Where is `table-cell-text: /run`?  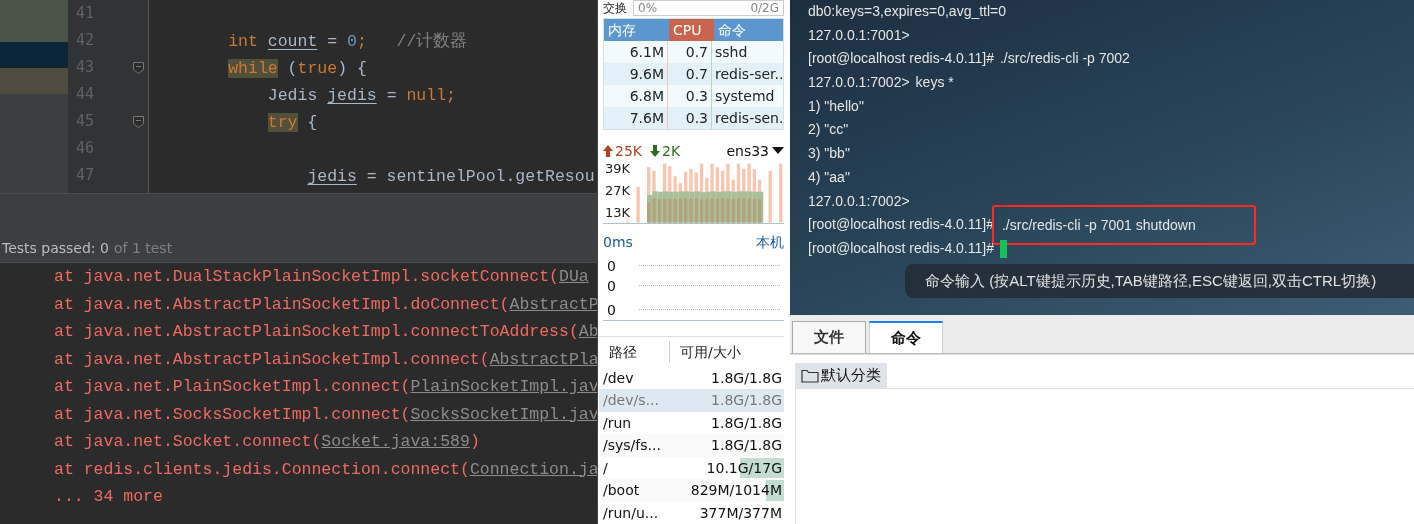 table-cell-text: /run is located at coordinates (617, 423).